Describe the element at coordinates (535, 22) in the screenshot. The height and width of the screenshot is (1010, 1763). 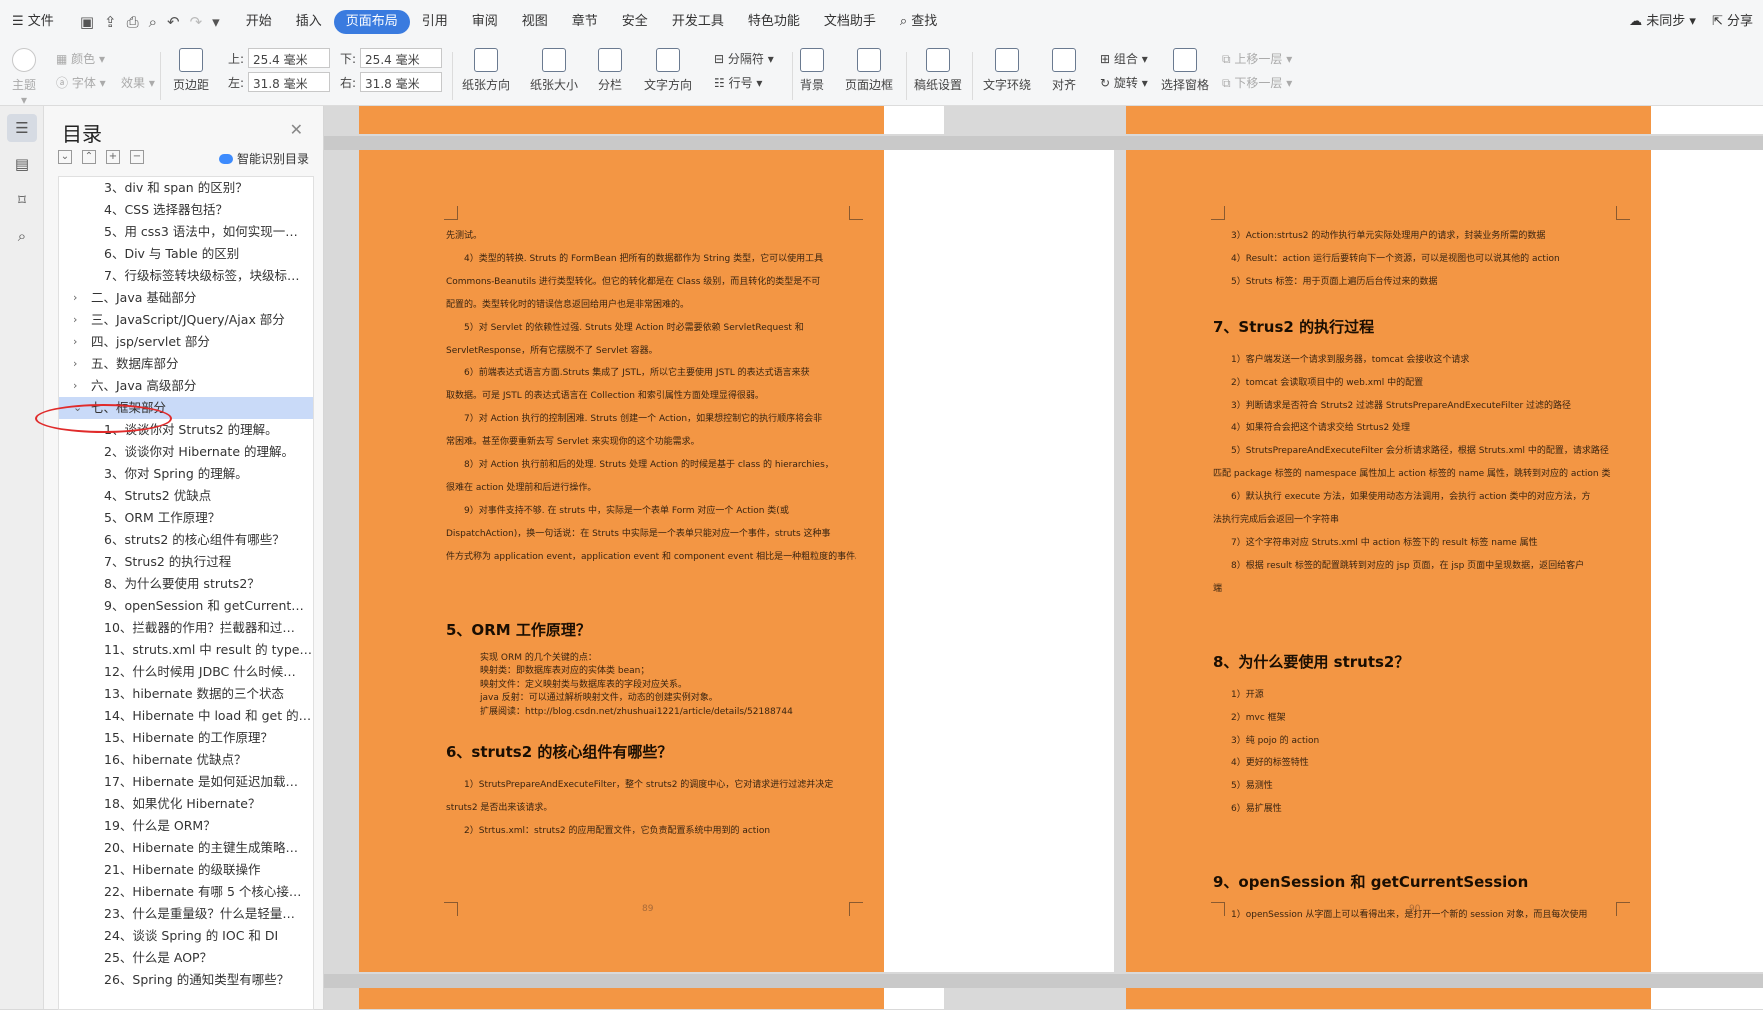
I see `tab-5: 视图` at that location.